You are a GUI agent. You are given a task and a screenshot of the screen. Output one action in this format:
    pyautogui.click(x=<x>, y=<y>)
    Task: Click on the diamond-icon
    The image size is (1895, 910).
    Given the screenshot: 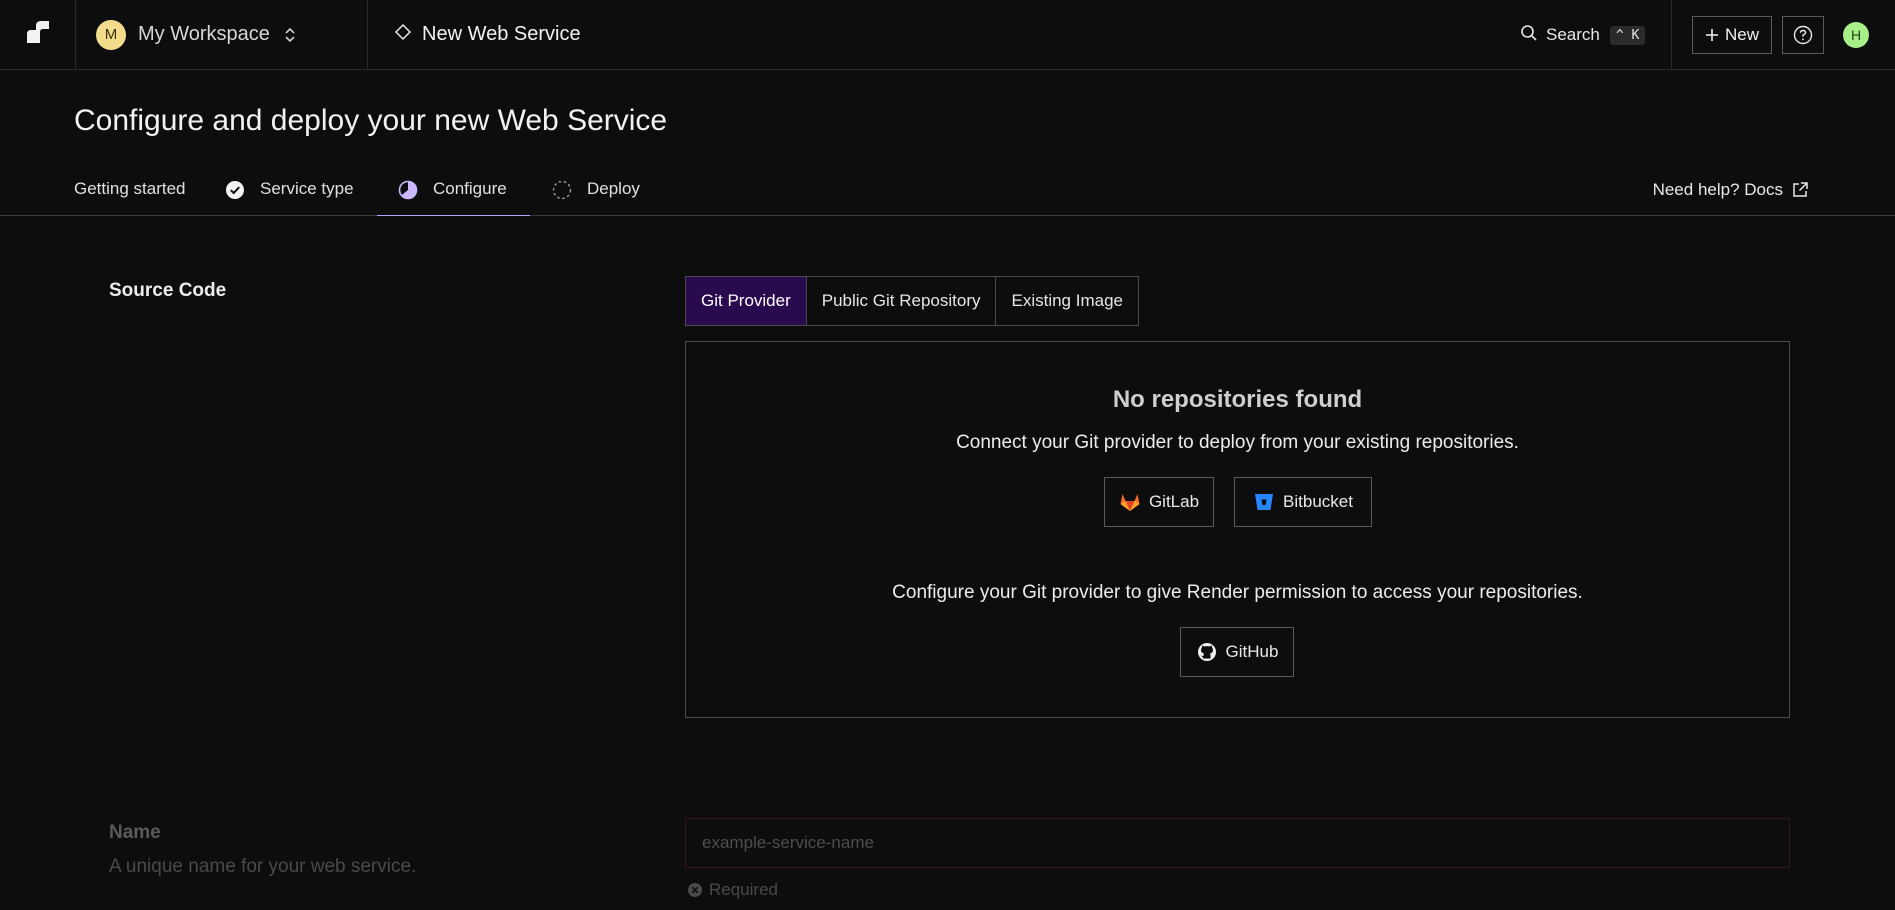 What is the action you would take?
    pyautogui.click(x=403, y=34)
    